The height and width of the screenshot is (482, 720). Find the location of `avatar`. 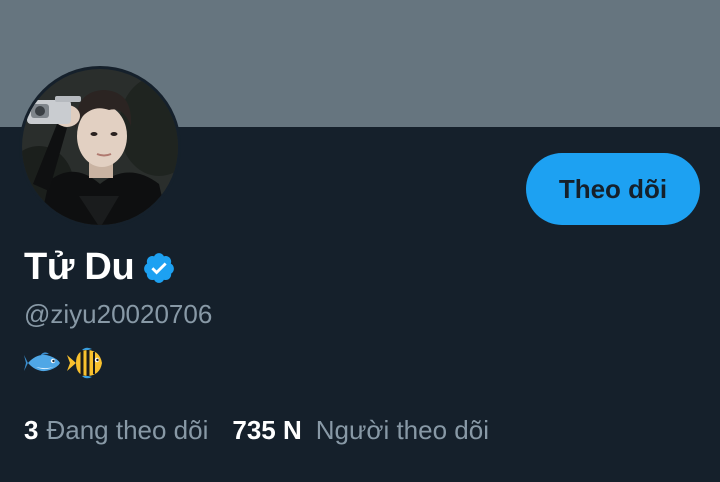

avatar is located at coordinates (100, 147).